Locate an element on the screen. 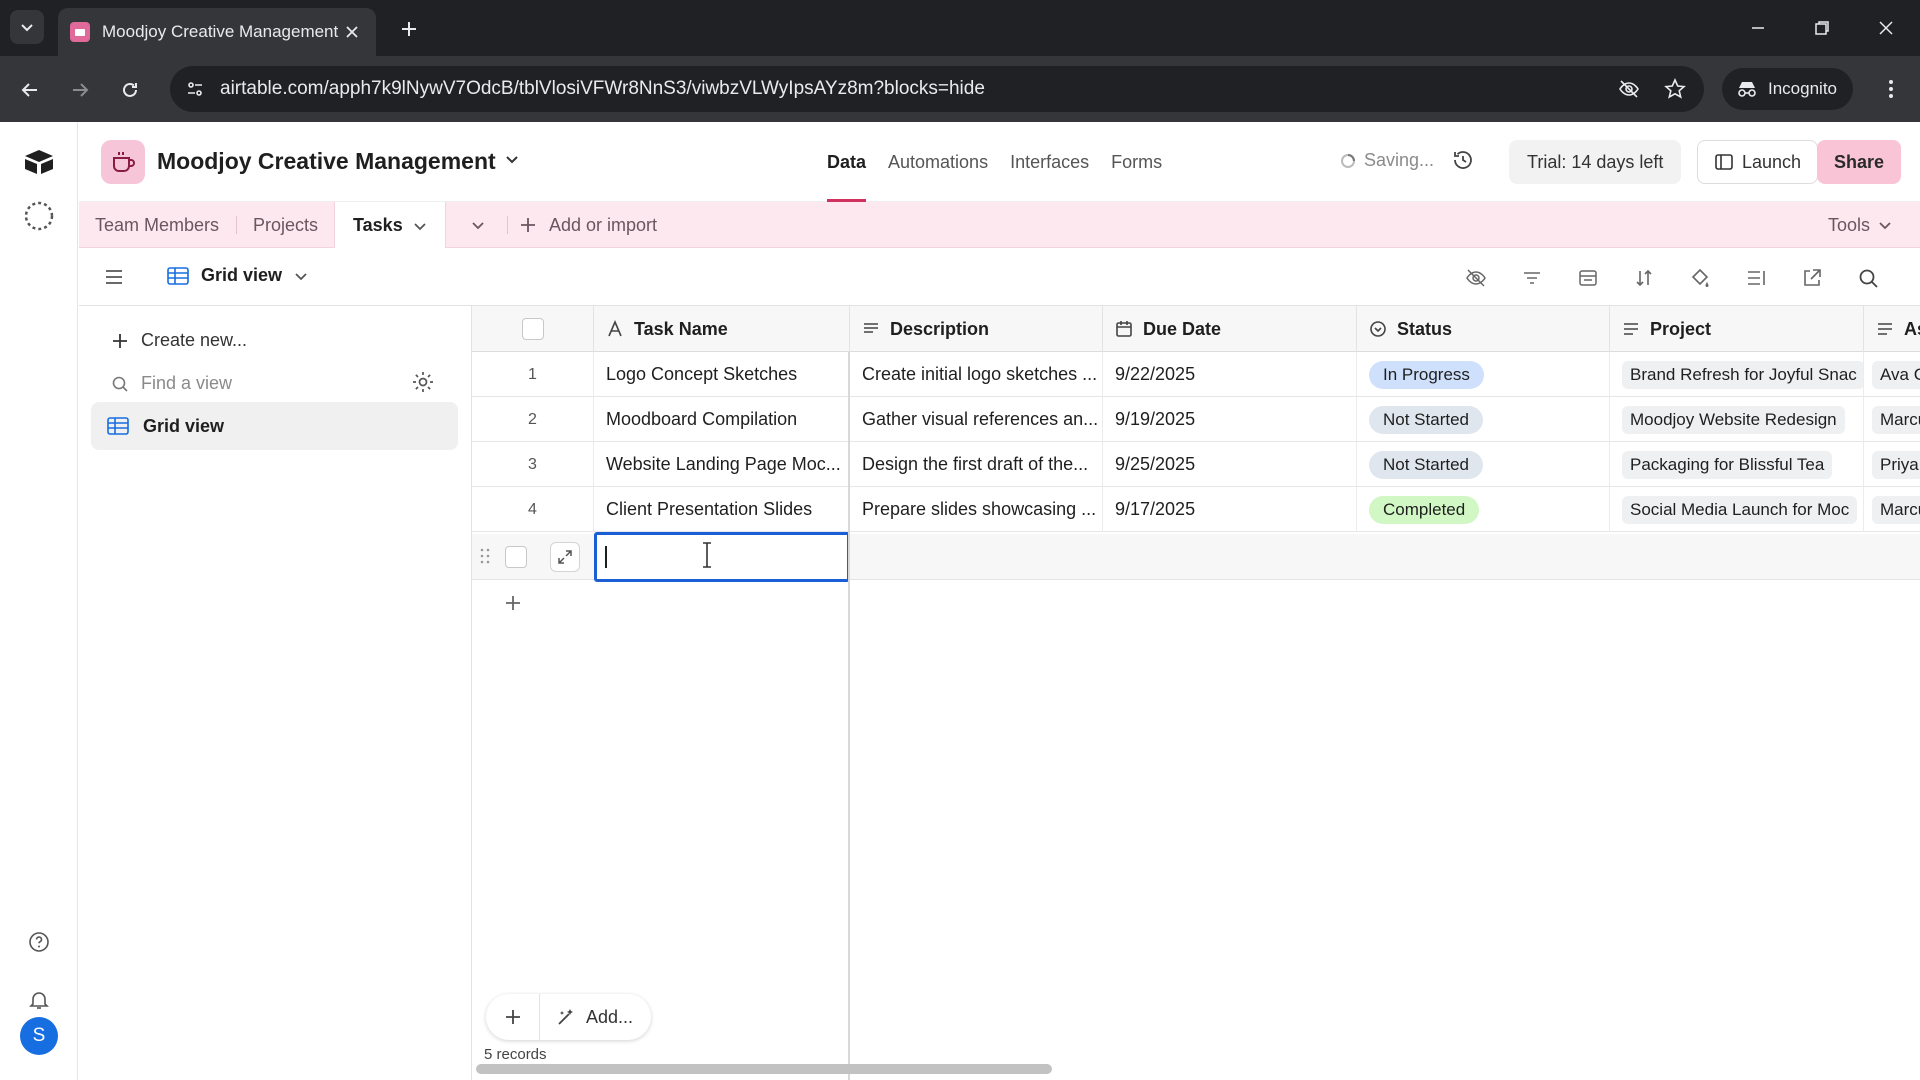  incognito-indicator: Incognito is located at coordinates (1787, 89).